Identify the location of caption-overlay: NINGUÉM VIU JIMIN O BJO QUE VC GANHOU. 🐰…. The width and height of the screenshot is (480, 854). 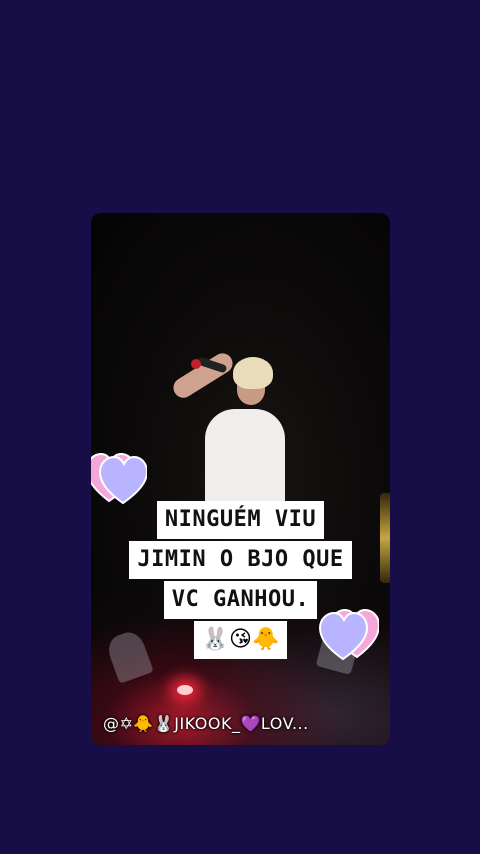
(240, 581).